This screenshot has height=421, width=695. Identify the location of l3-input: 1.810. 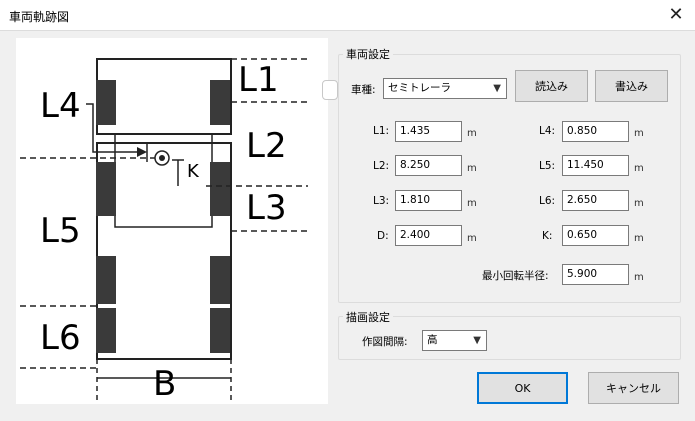
(428, 200).